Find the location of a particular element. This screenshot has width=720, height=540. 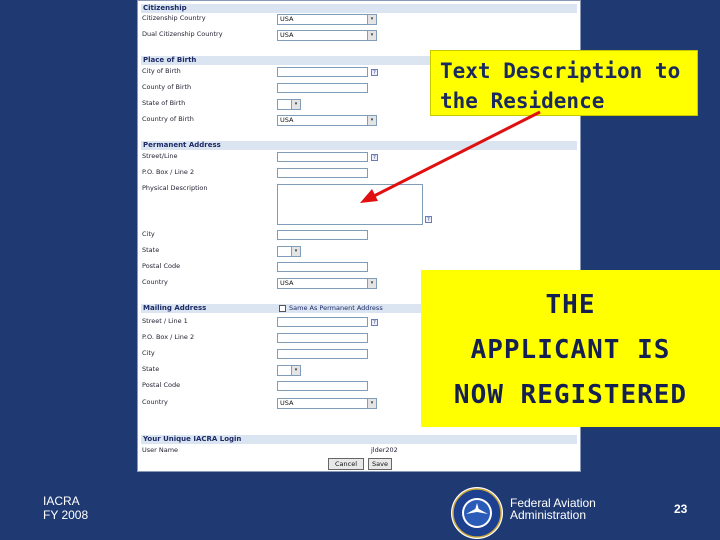

perm-state-label: State is located at coordinates (151, 250).